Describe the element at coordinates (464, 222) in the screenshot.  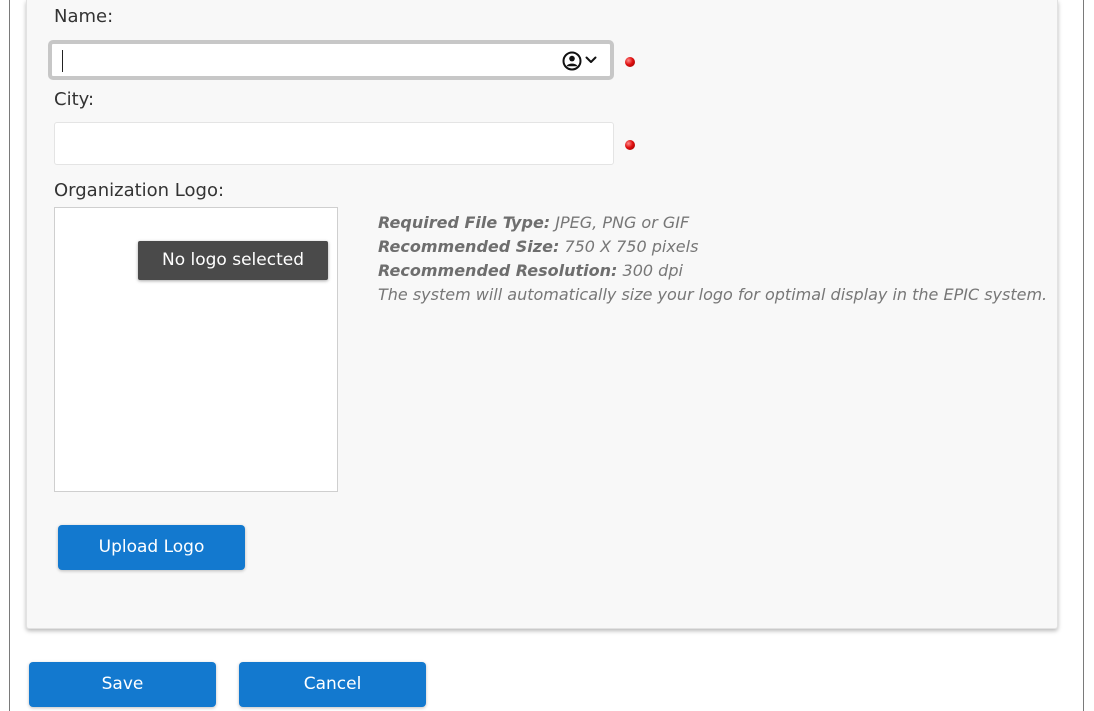
I see `file-type-label: Required File Type:` at that location.